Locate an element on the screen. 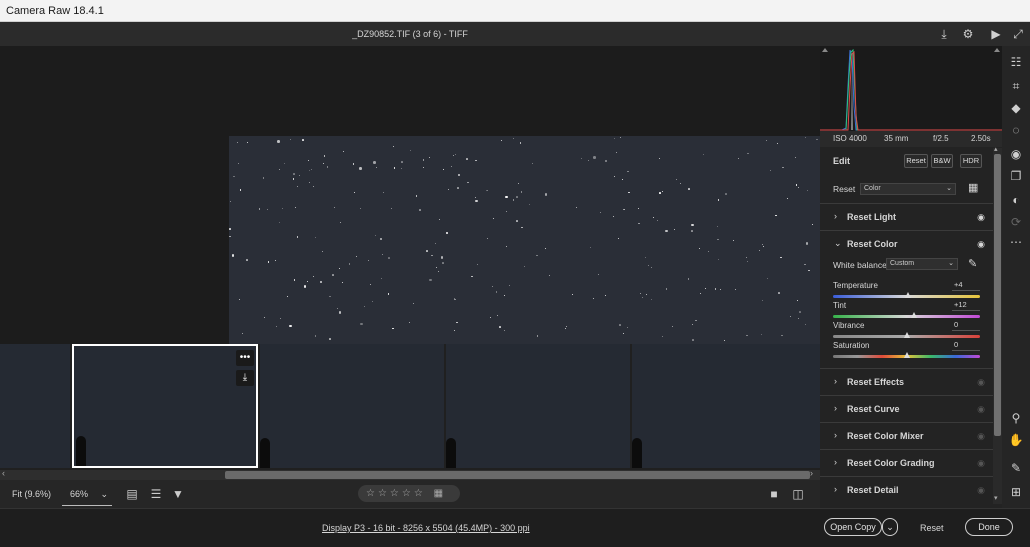 The image size is (1030, 547). section-effects: › Reset Effects ◉ is located at coordinates (906, 381).